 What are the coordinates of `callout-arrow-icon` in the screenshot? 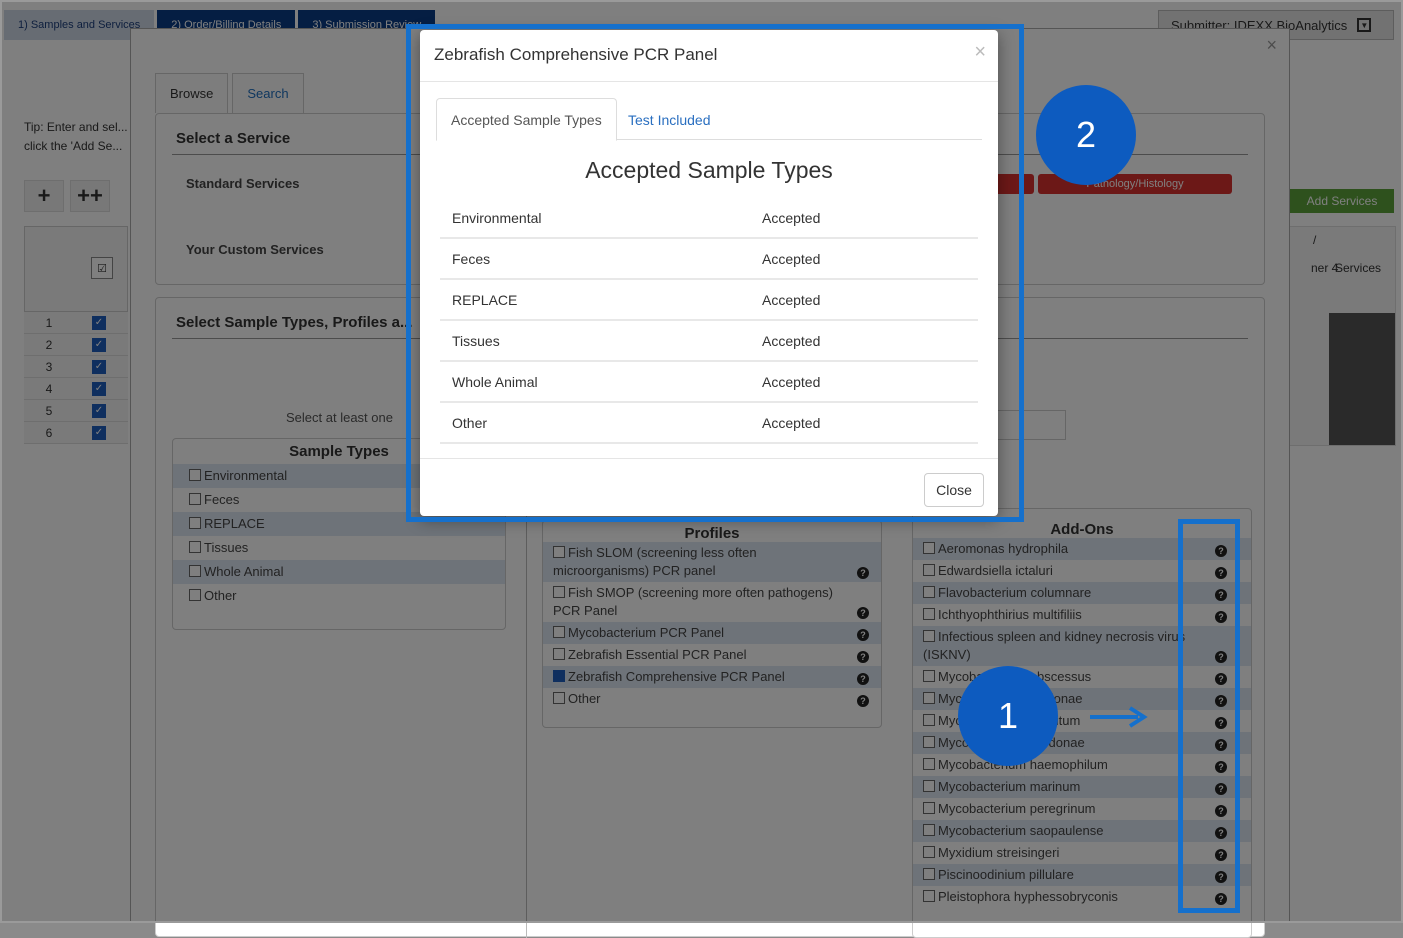 It's located at (1119, 717).